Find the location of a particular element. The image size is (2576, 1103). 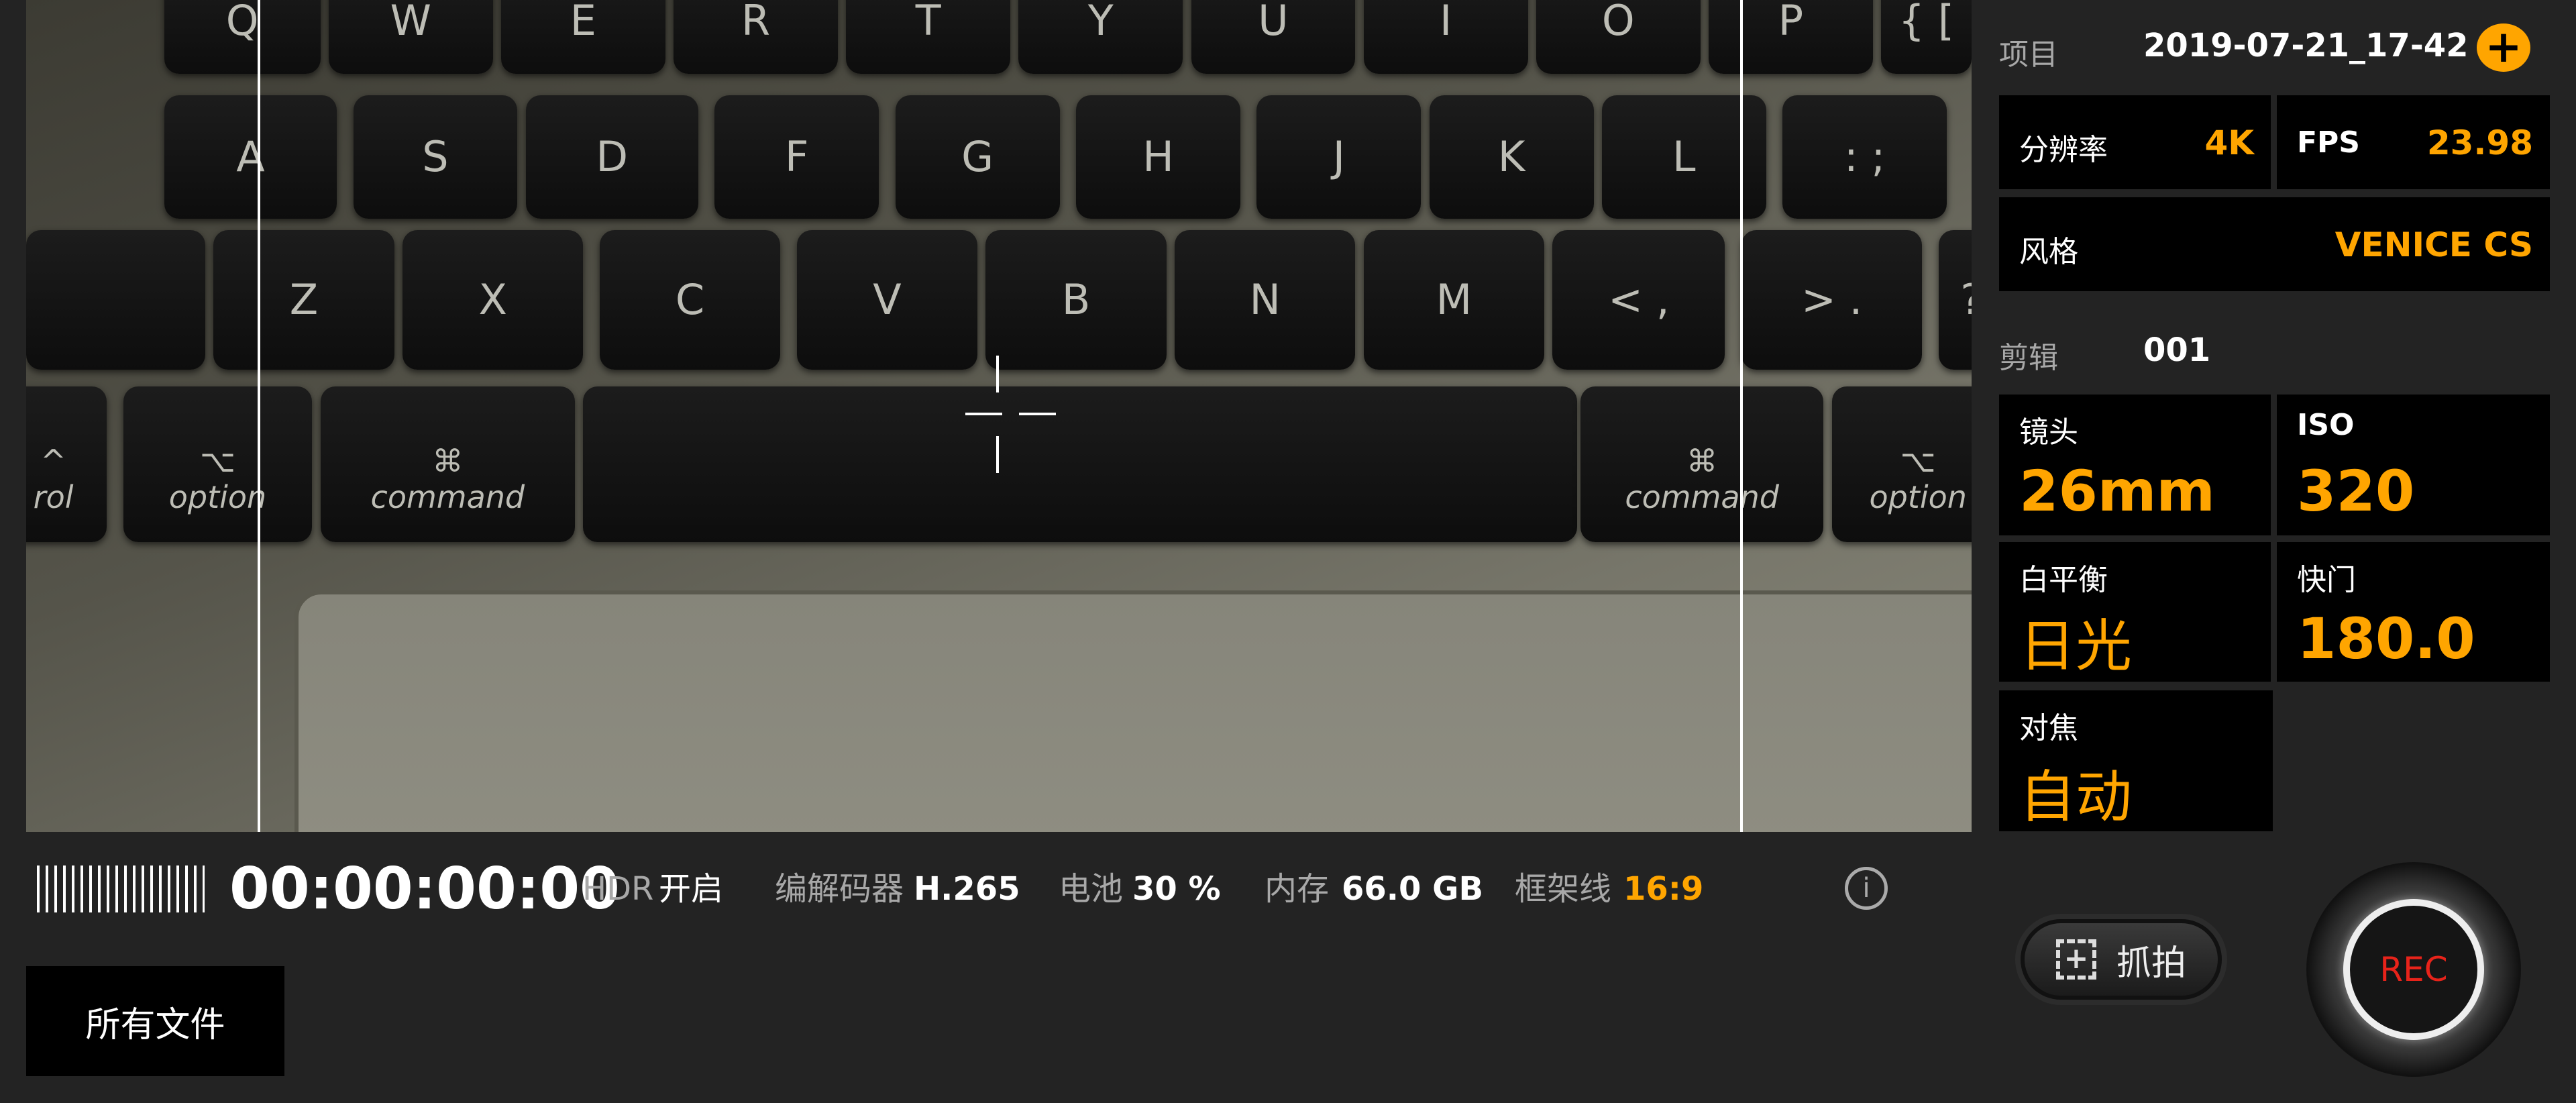

iso-setting: ISO 320 is located at coordinates (2413, 465).